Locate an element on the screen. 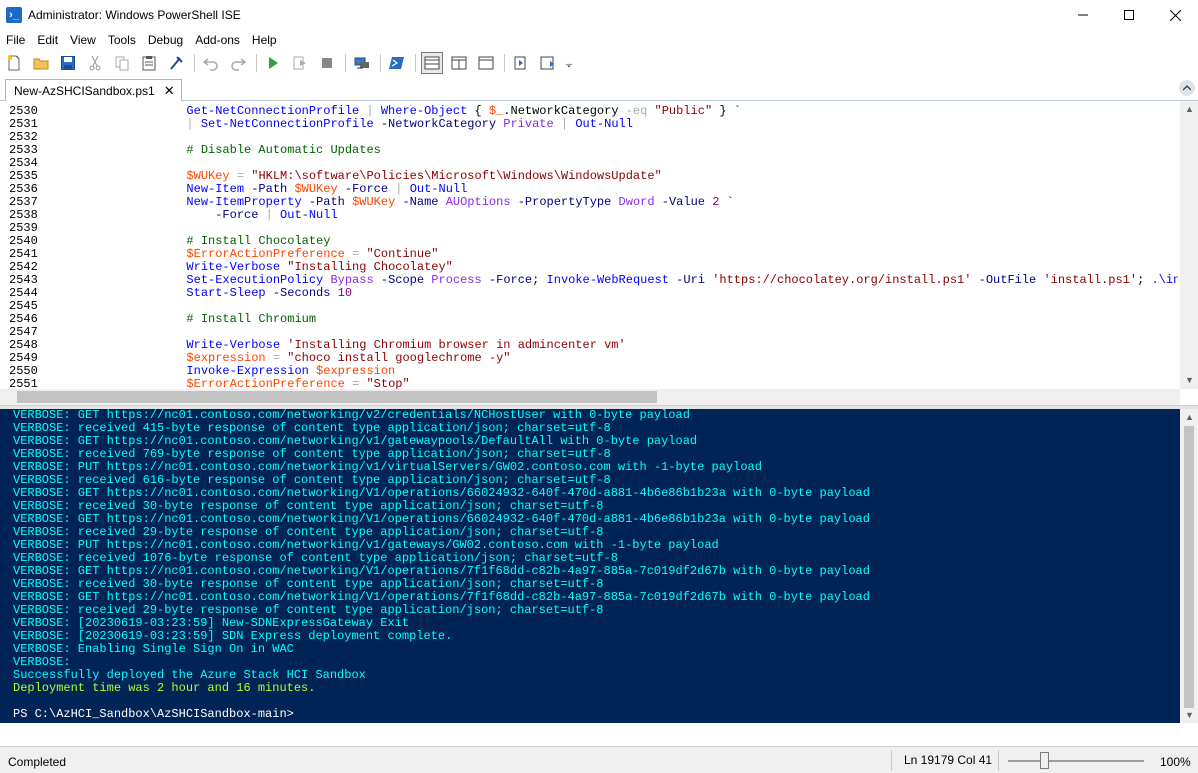 This screenshot has width=1198, height=773. customize-toolbar-button is located at coordinates (569, 63).